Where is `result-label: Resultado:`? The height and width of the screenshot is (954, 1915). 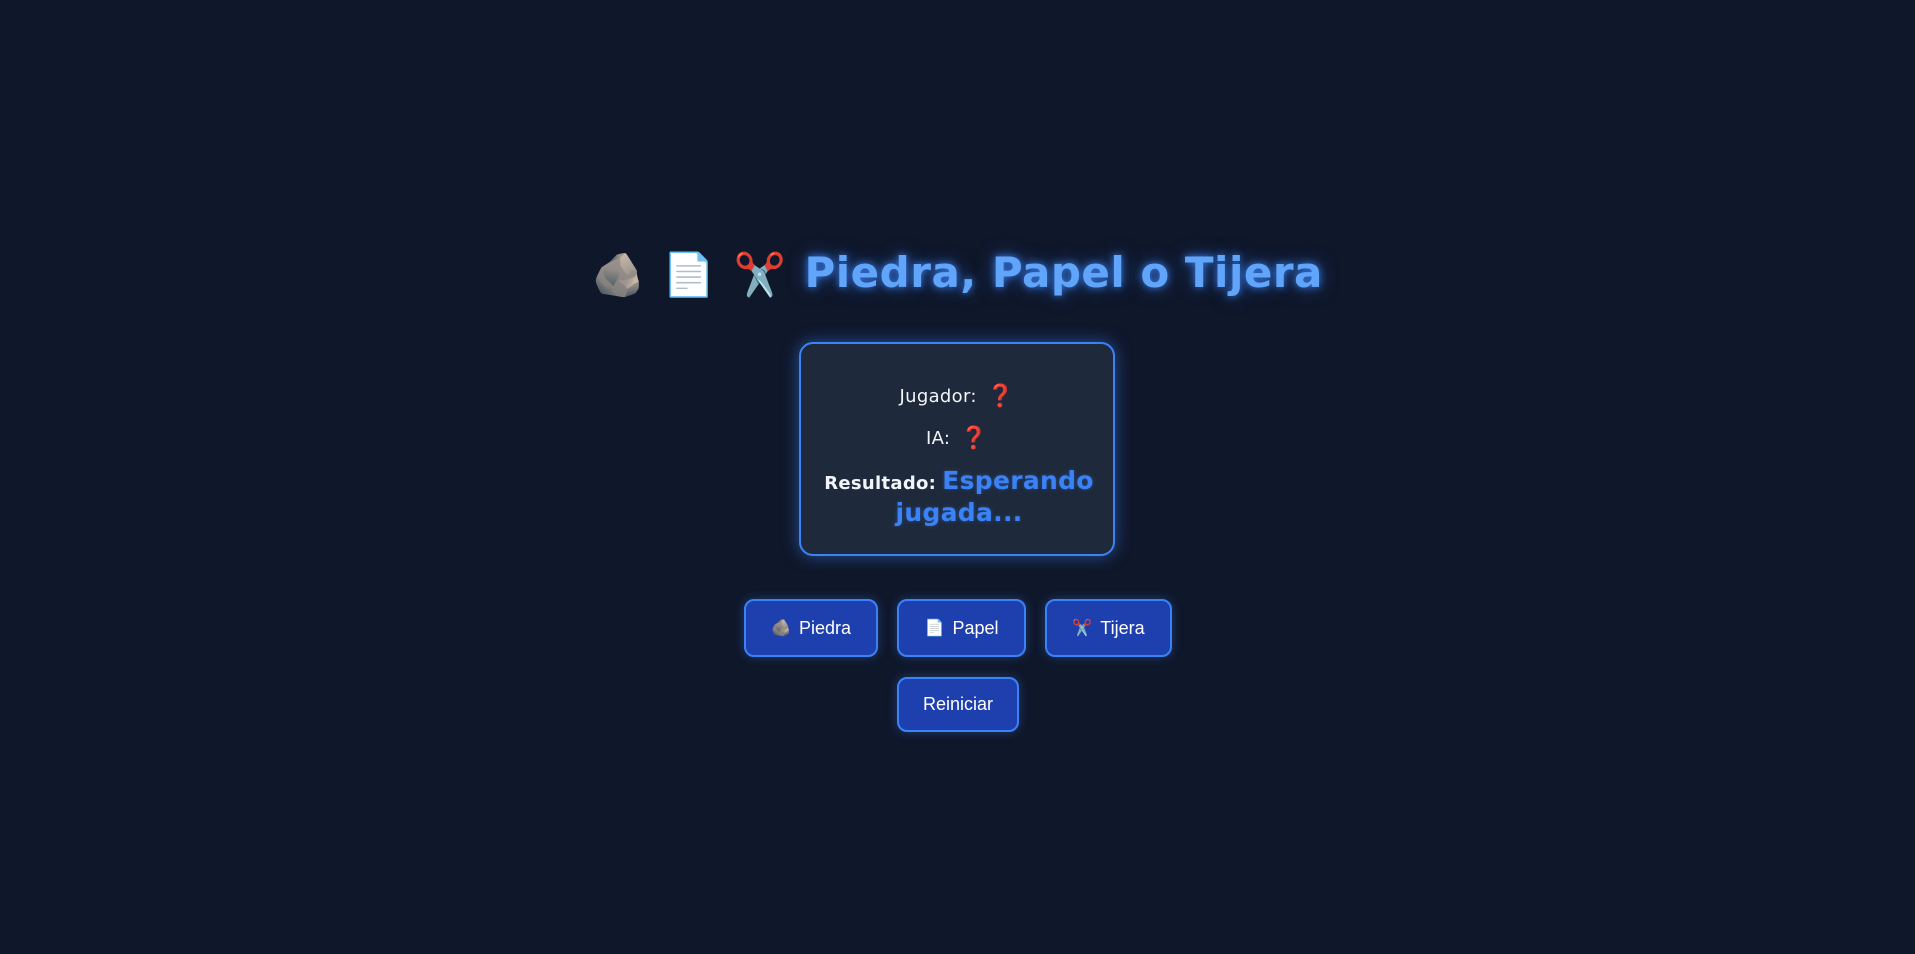
result-label: Resultado: is located at coordinates (880, 483).